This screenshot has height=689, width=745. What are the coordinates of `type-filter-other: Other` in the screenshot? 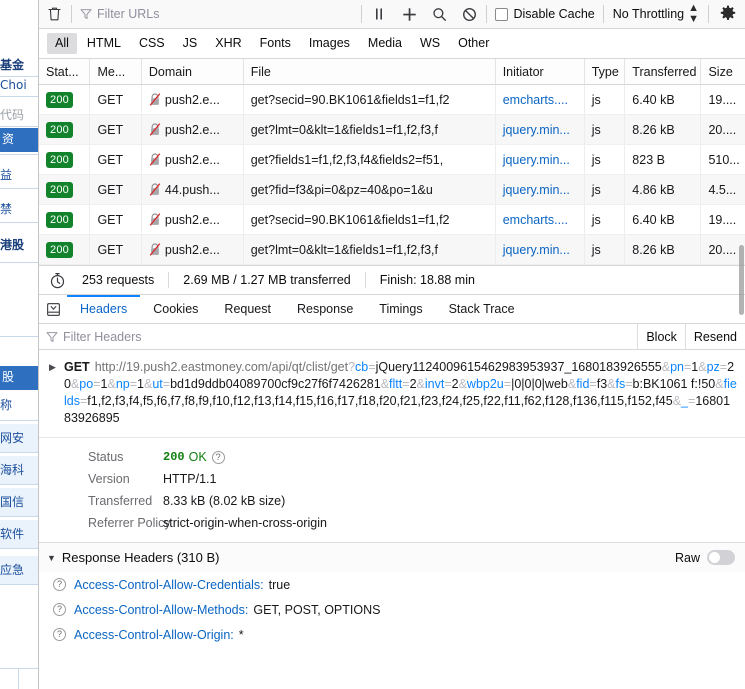 It's located at (473, 43).